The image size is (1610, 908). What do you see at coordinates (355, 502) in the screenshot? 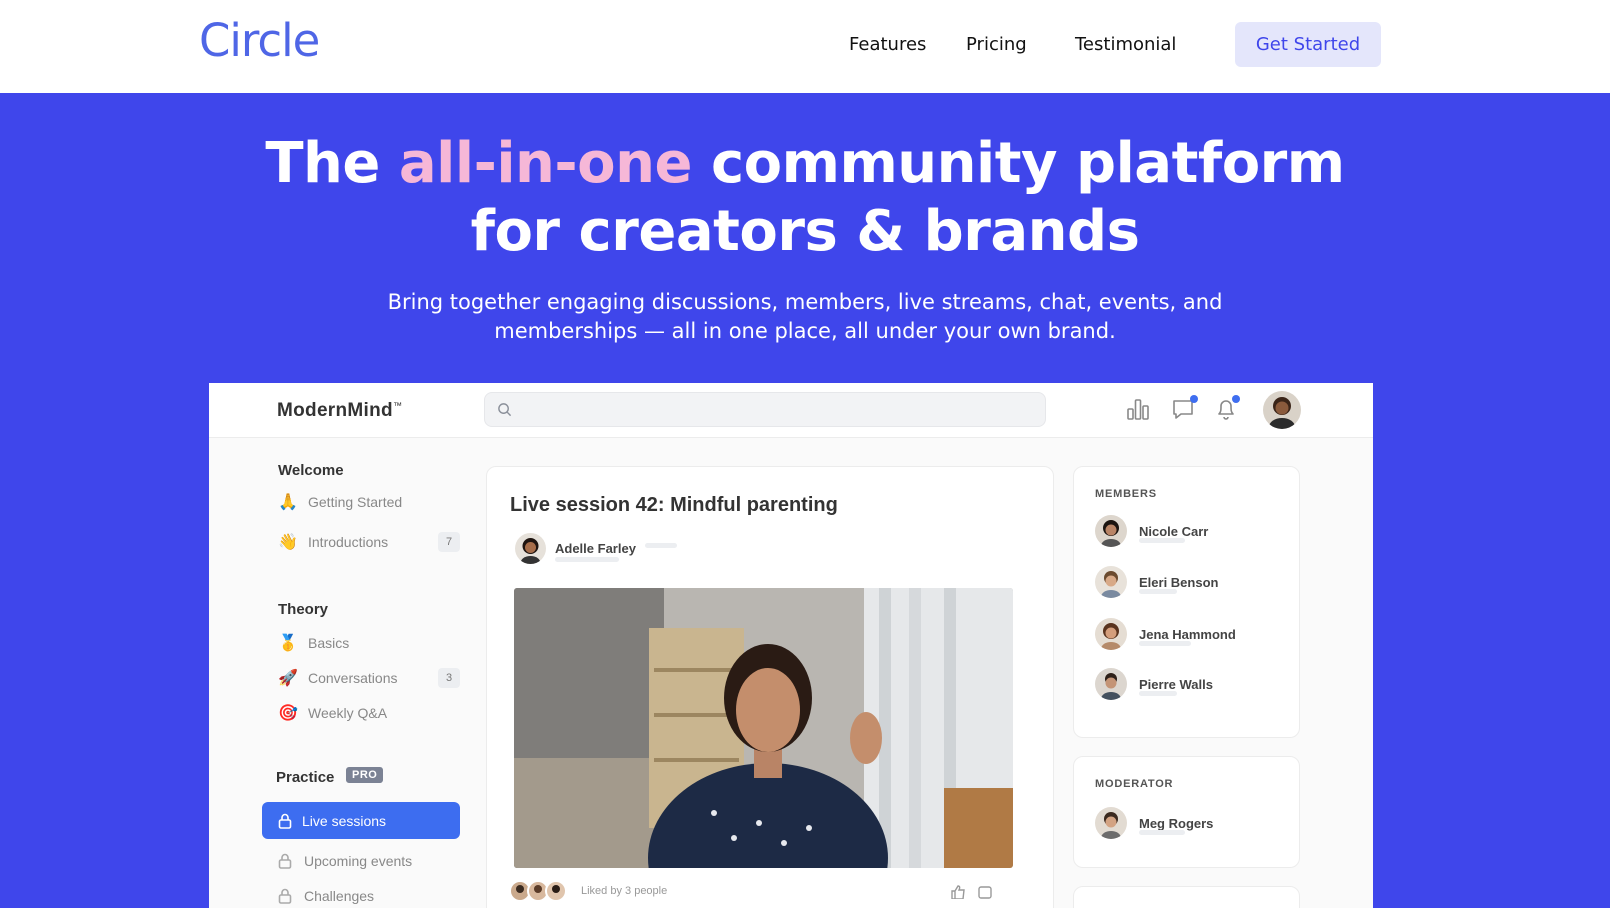
I see `sidebar-item-label: Getting Started` at bounding box center [355, 502].